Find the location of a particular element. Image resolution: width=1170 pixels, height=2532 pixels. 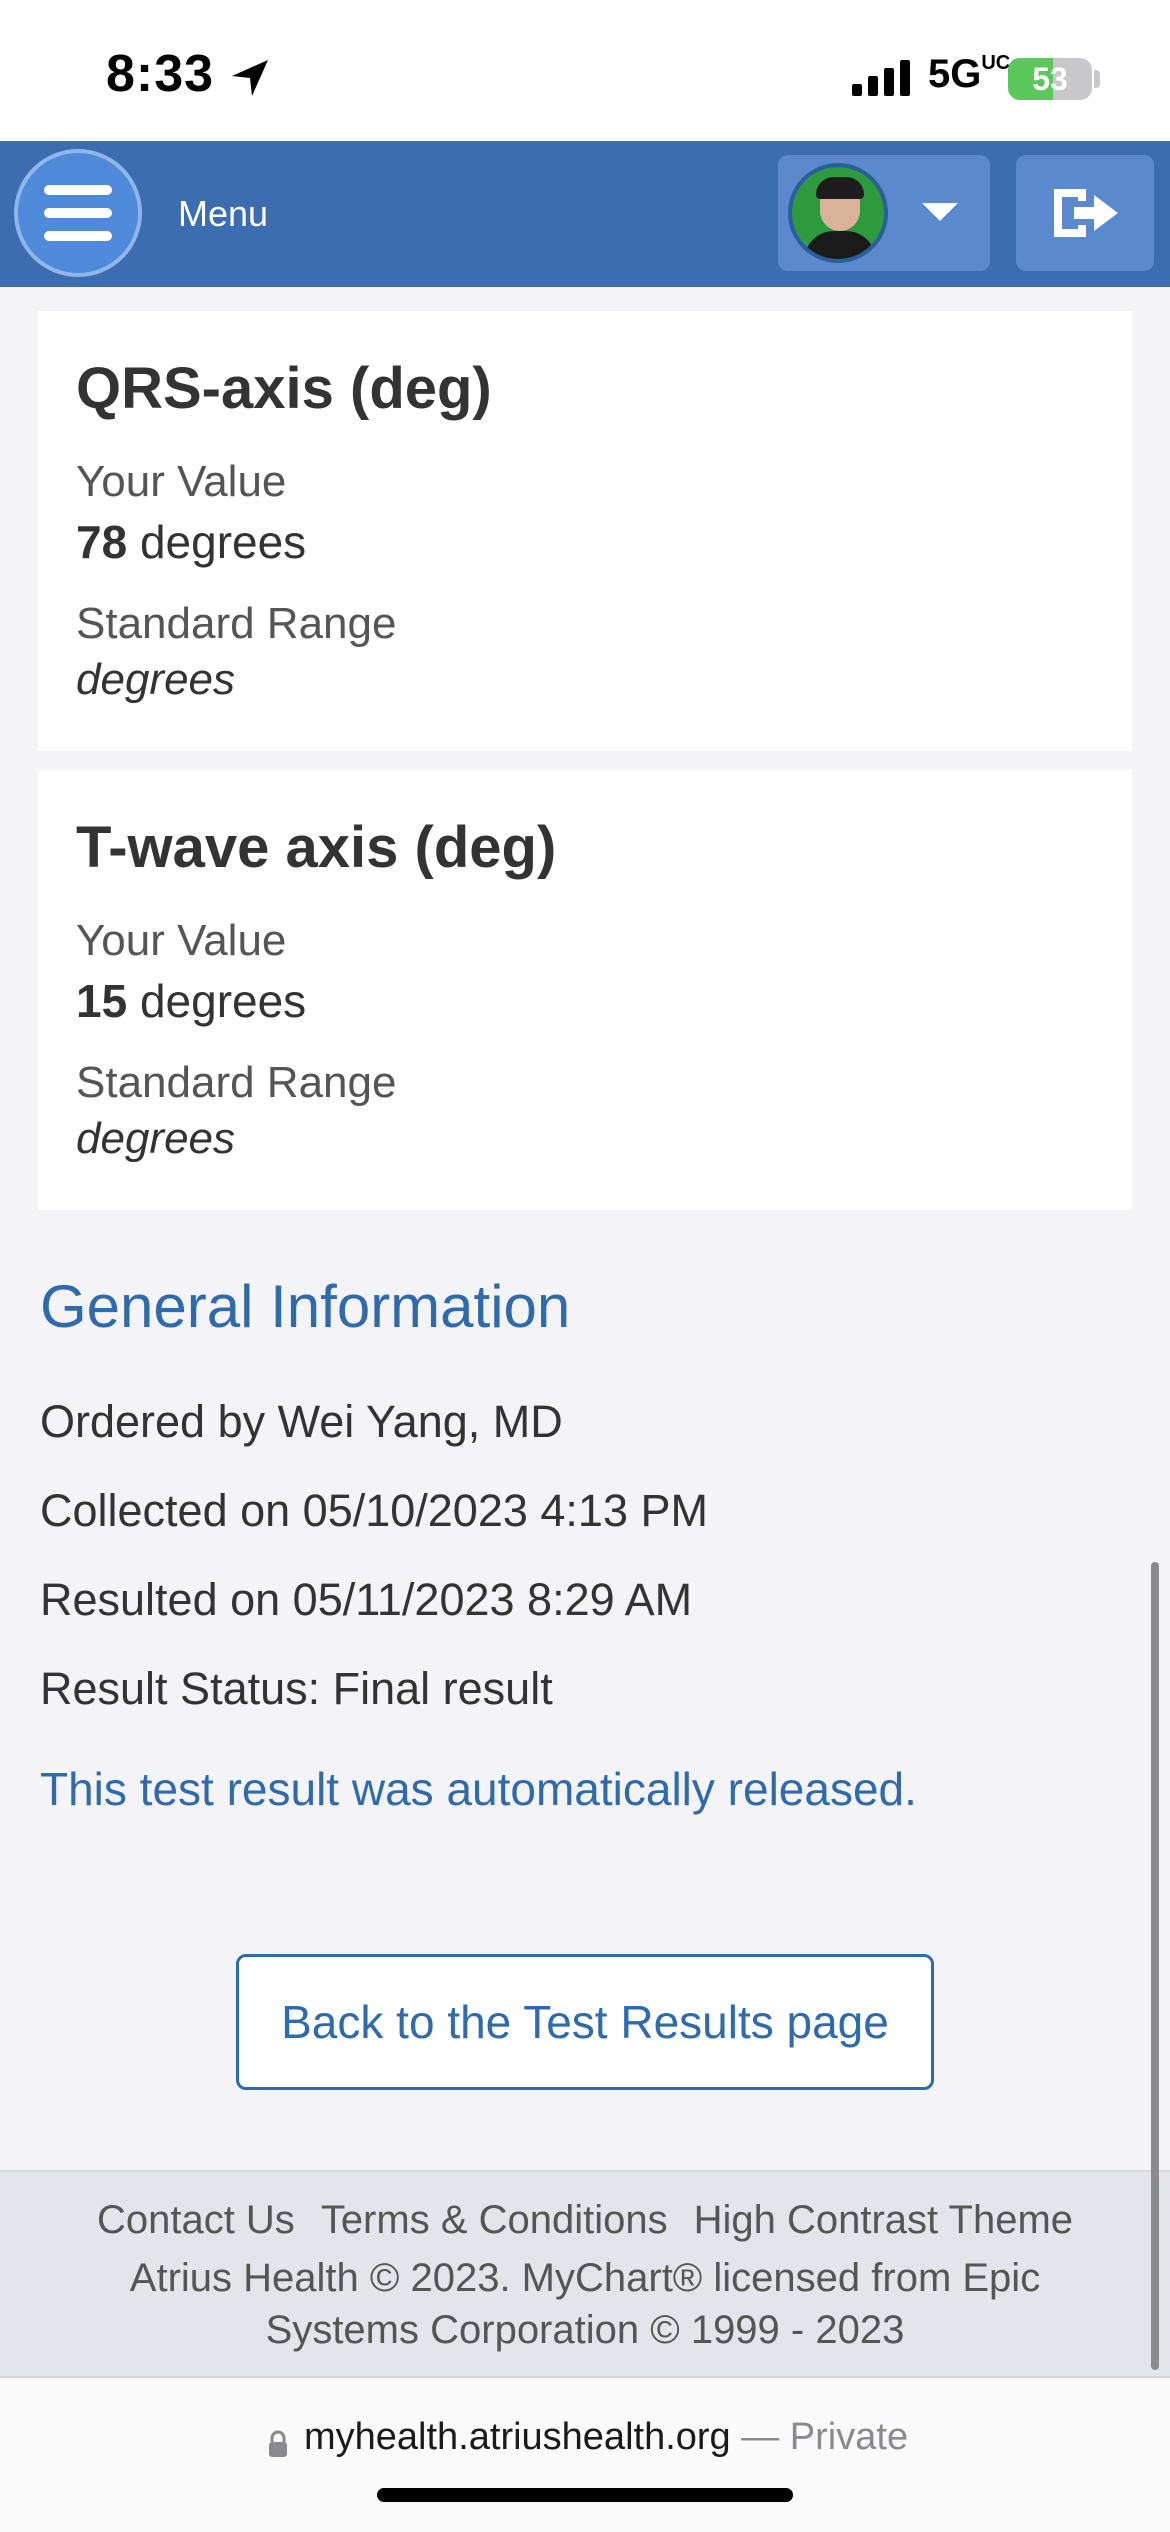

result-status: Result Status: Final result is located at coordinates (296, 1688).